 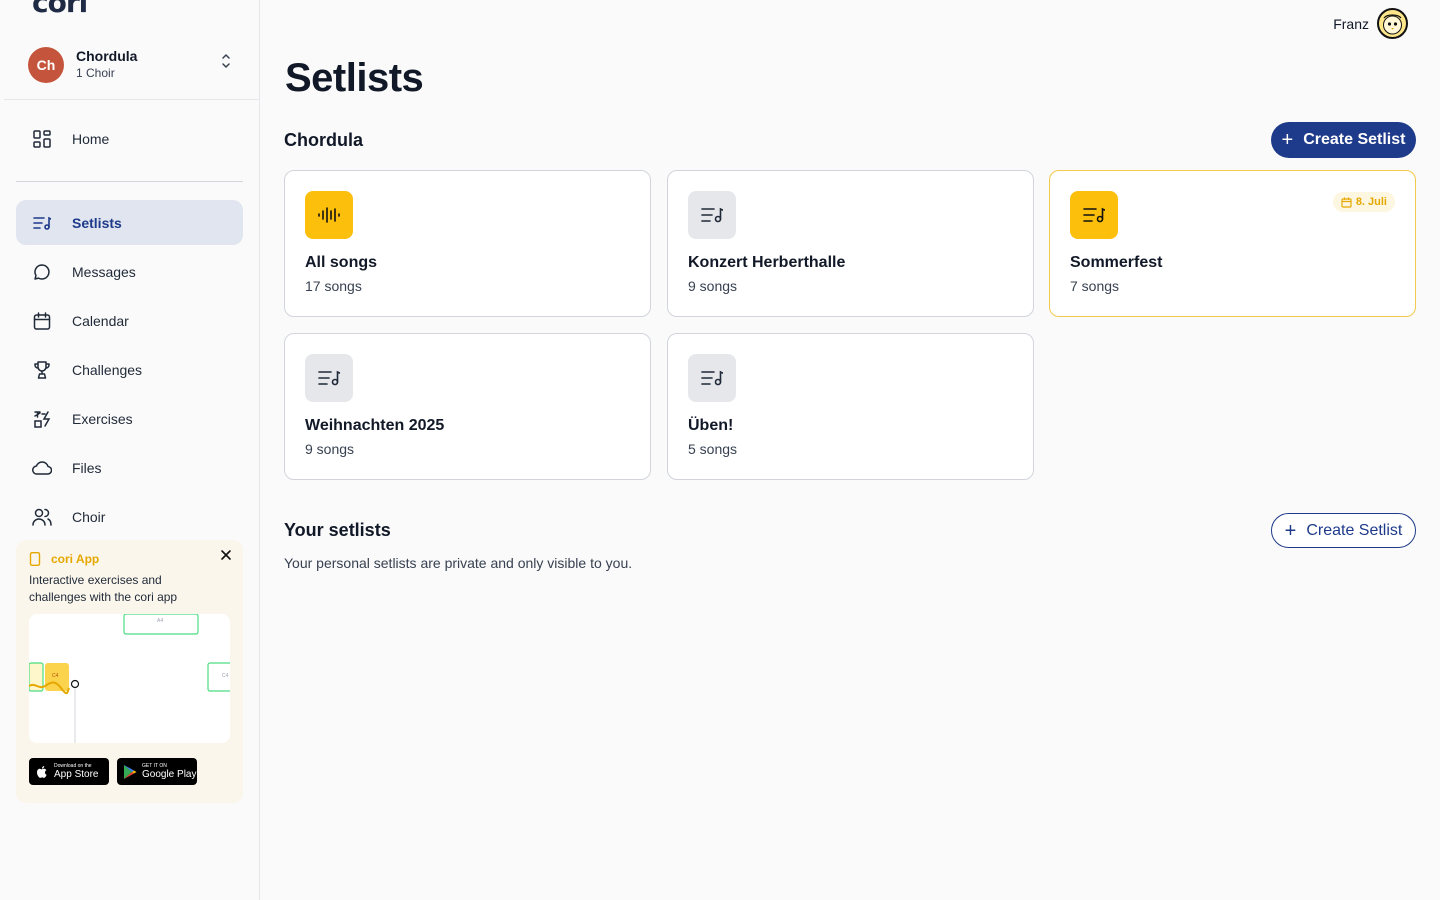 What do you see at coordinates (42, 771) in the screenshot?
I see `apple-icon` at bounding box center [42, 771].